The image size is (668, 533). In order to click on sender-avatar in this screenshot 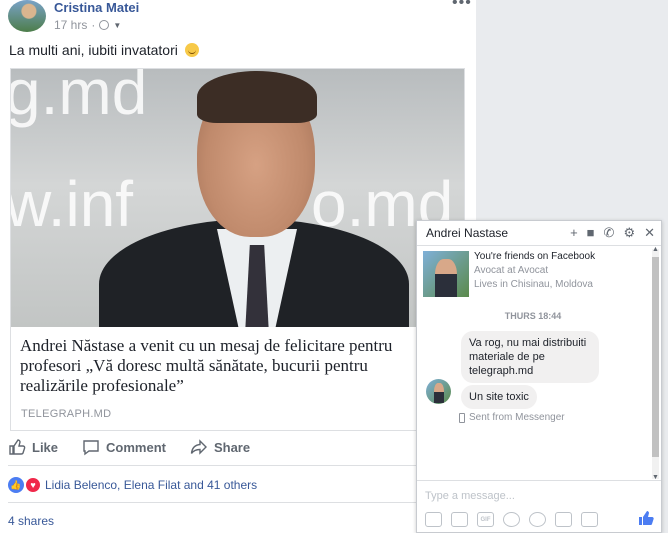, I will do `click(438, 391)`.